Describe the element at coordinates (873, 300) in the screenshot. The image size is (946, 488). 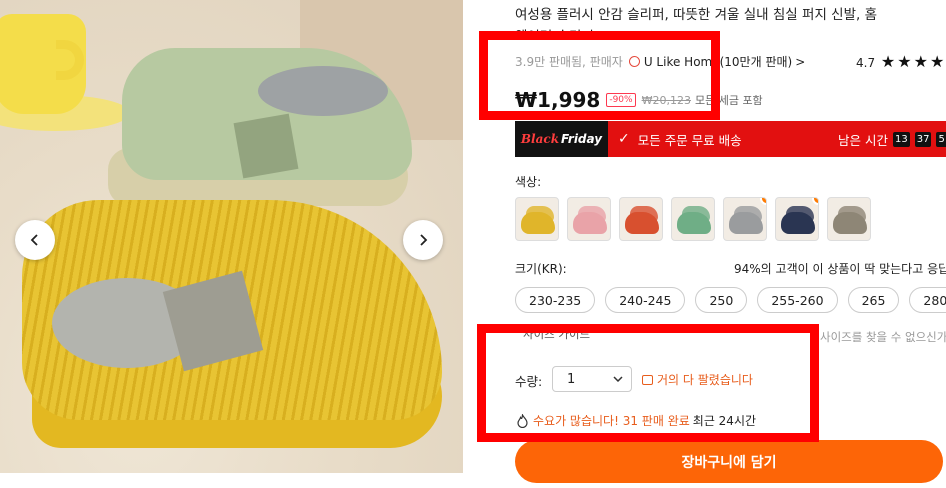
I see `size-chip: 265` at that location.